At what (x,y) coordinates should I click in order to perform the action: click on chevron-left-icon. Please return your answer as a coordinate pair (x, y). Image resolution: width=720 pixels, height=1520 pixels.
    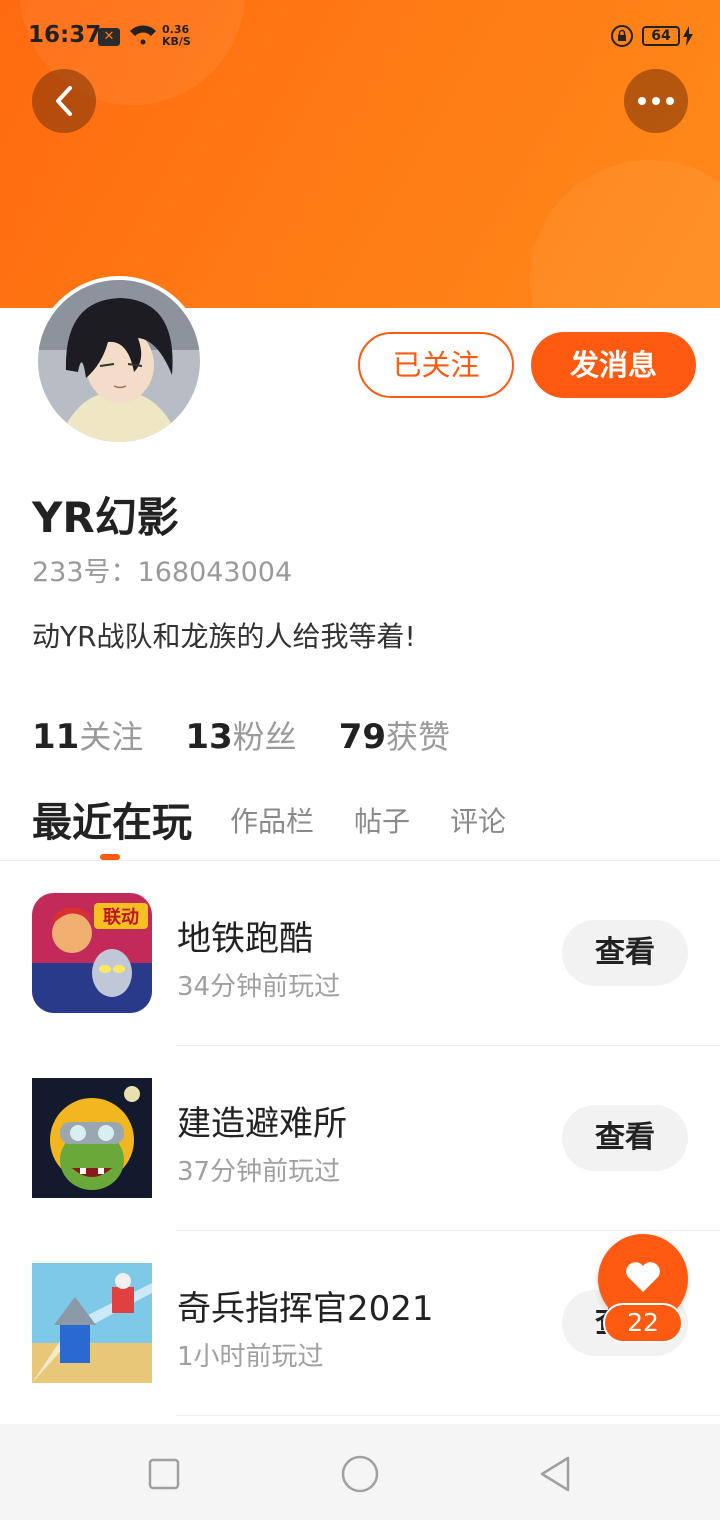
    Looking at the image, I should click on (64, 101).